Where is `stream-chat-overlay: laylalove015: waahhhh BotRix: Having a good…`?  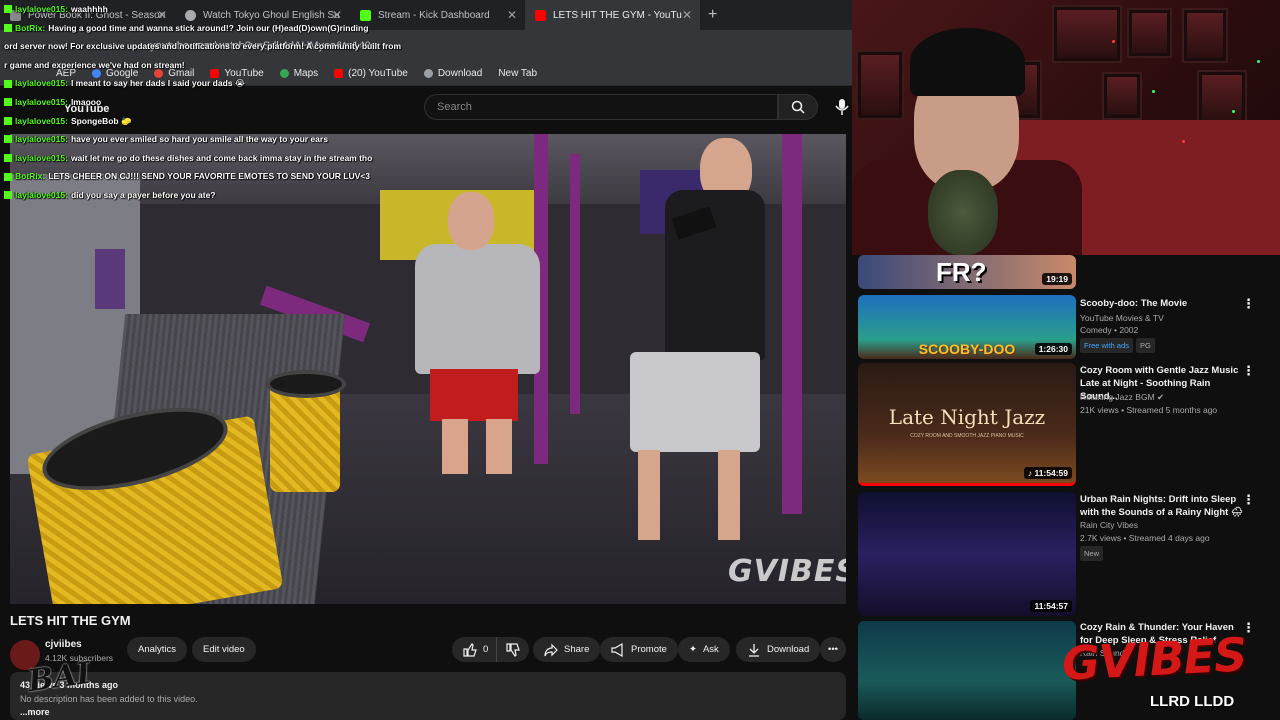
stream-chat-overlay: laylalove015: waahhhh BotRix: Having a good… is located at coordinates (204, 102).